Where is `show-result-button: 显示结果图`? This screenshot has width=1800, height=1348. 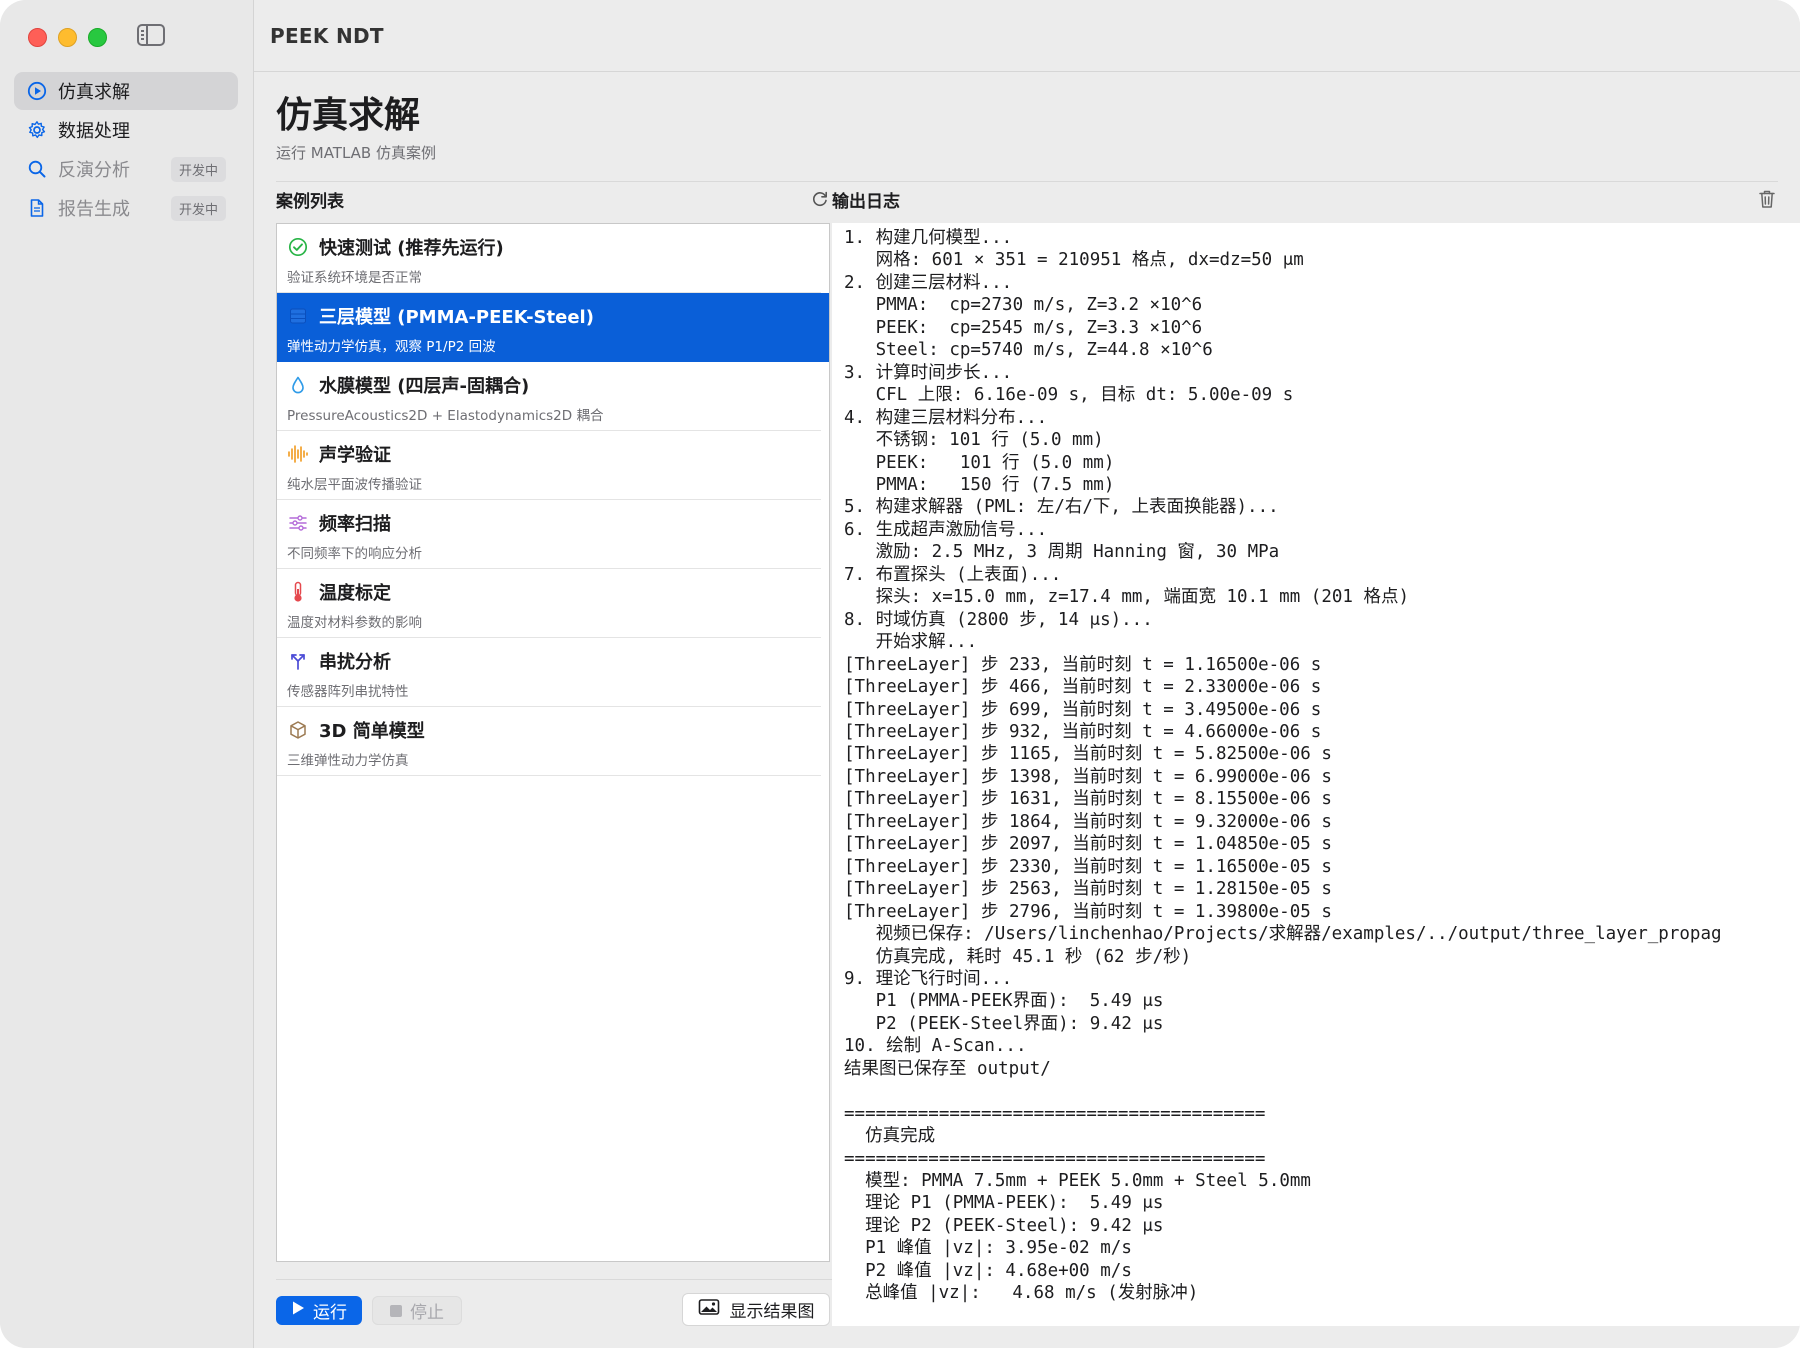
show-result-button: 显示结果图 is located at coordinates (756, 1309).